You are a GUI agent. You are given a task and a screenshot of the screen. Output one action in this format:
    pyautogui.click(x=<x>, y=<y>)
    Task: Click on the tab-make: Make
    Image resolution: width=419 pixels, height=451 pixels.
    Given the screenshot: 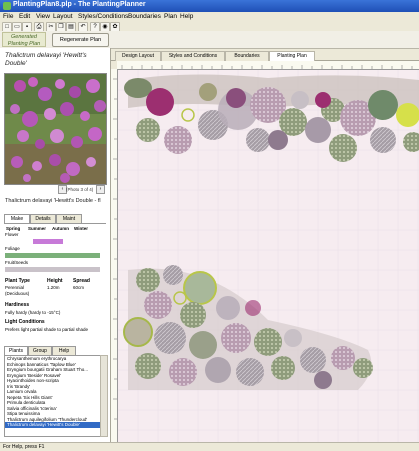 What is the action you would take?
    pyautogui.click(x=17, y=218)
    